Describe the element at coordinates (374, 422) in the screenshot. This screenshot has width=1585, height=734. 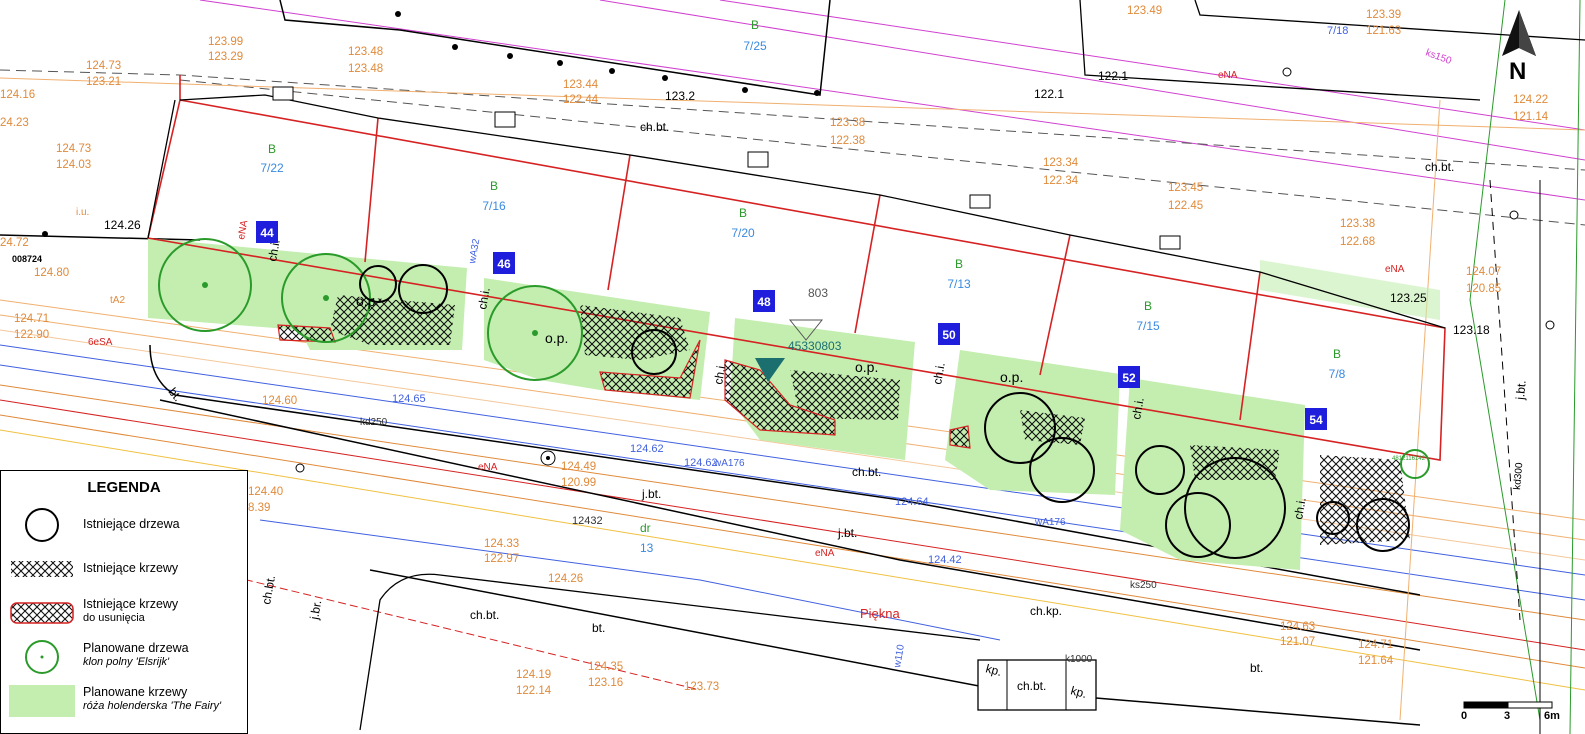
I see `utility-label: kd250` at that location.